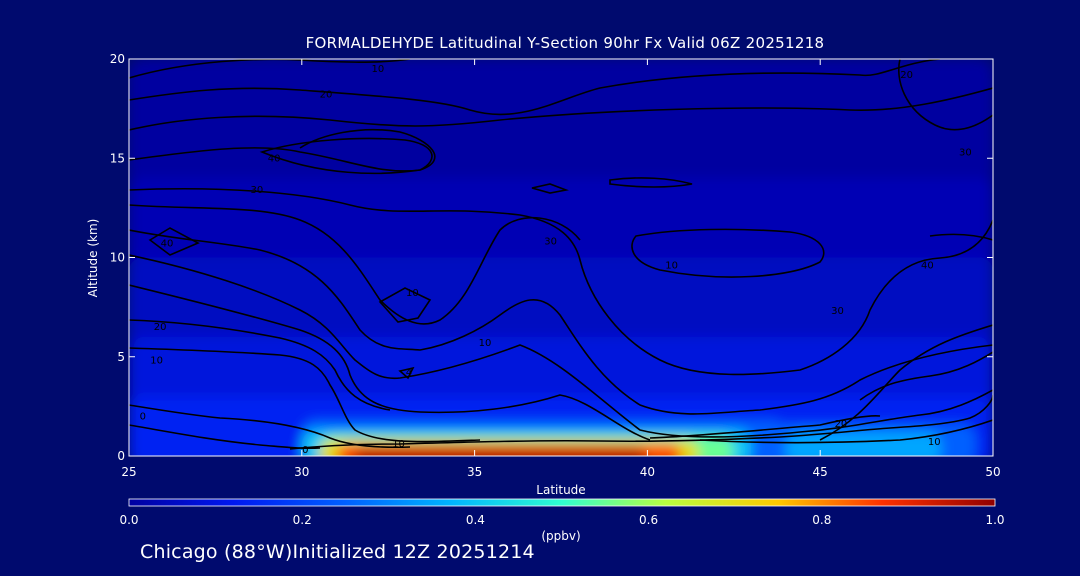  Describe the element at coordinates (474, 472) in the screenshot. I see `x-tick-label: 35` at that location.